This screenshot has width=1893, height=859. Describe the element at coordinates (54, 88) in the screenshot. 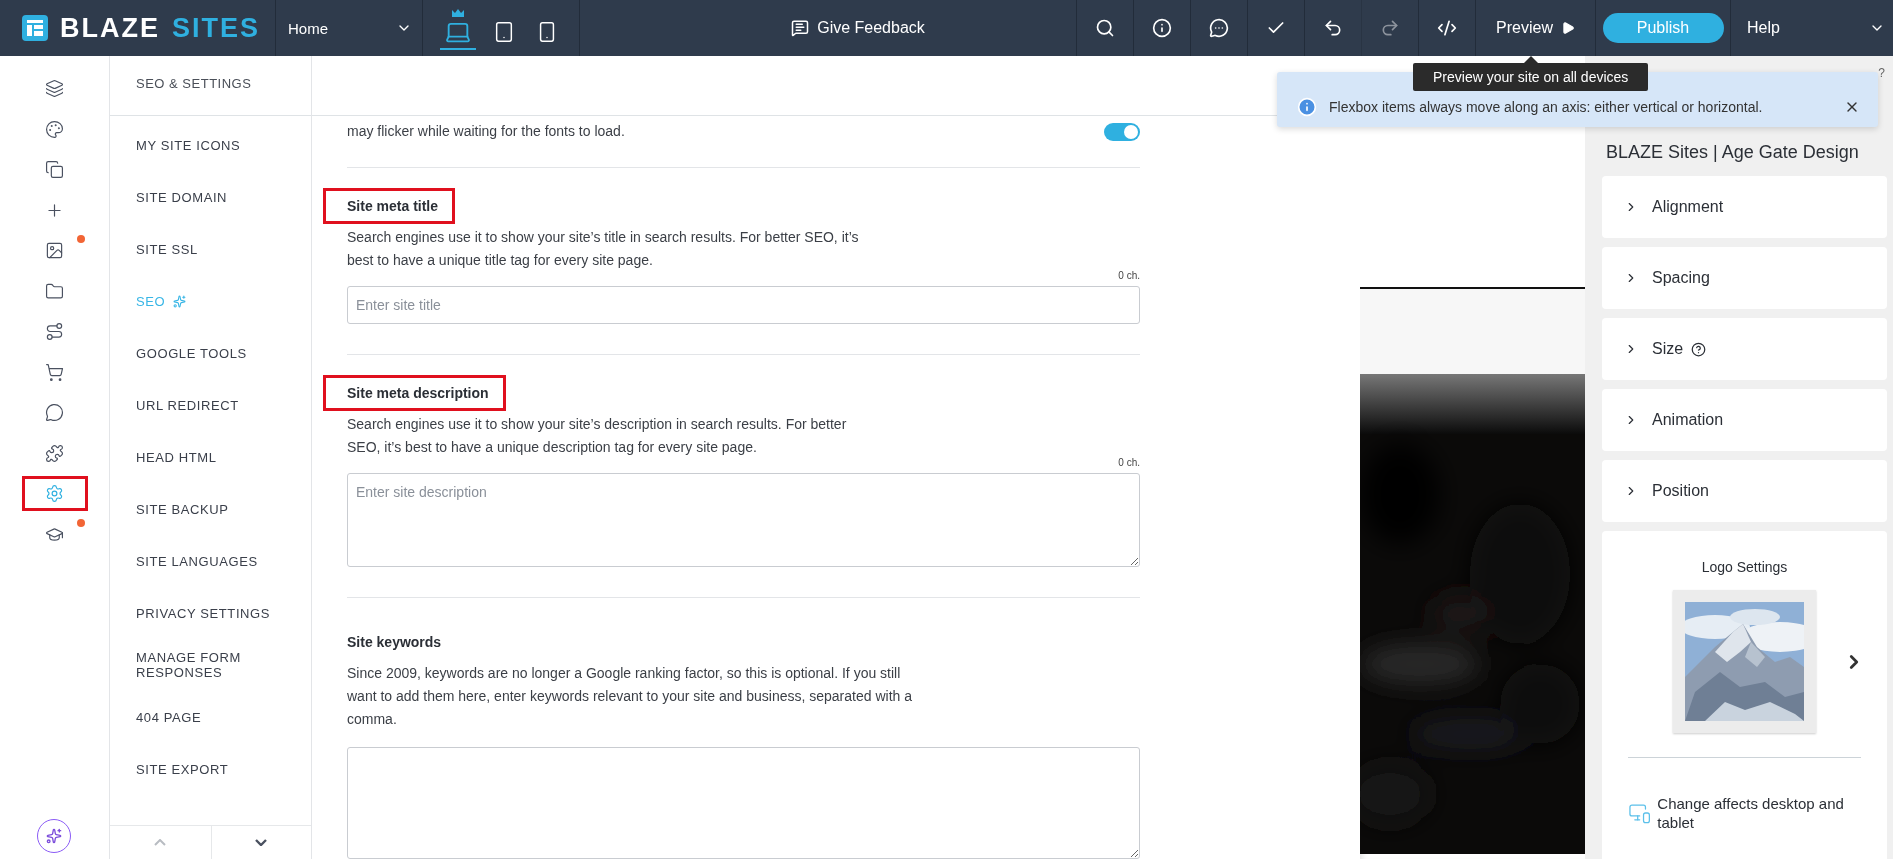

I see `layers-icon` at that location.